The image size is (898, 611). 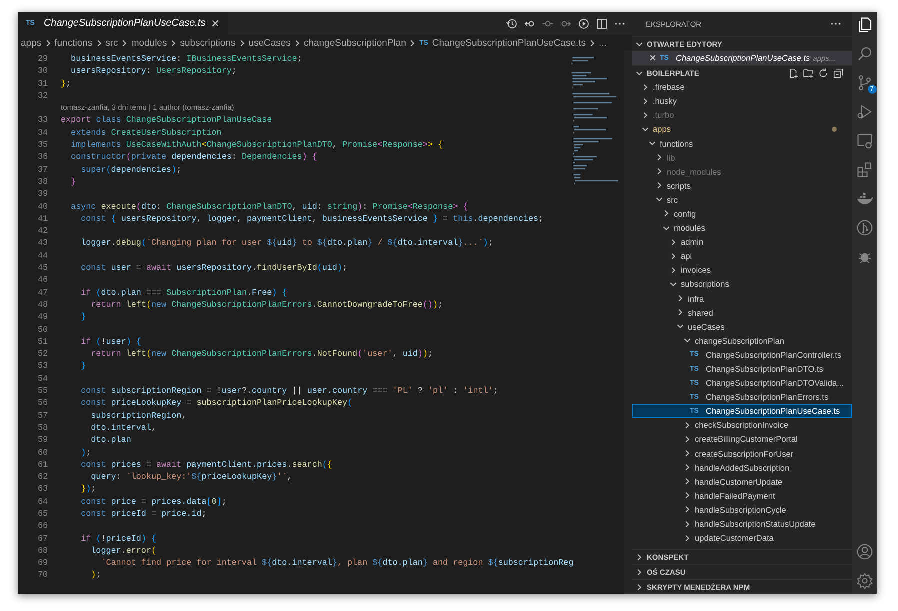 What do you see at coordinates (257, 145) in the screenshot?
I see `code-line: implements UseCaseWithAuth<ChangeSubscriptionPlanDTO, Promise<Response>> {` at bounding box center [257, 145].